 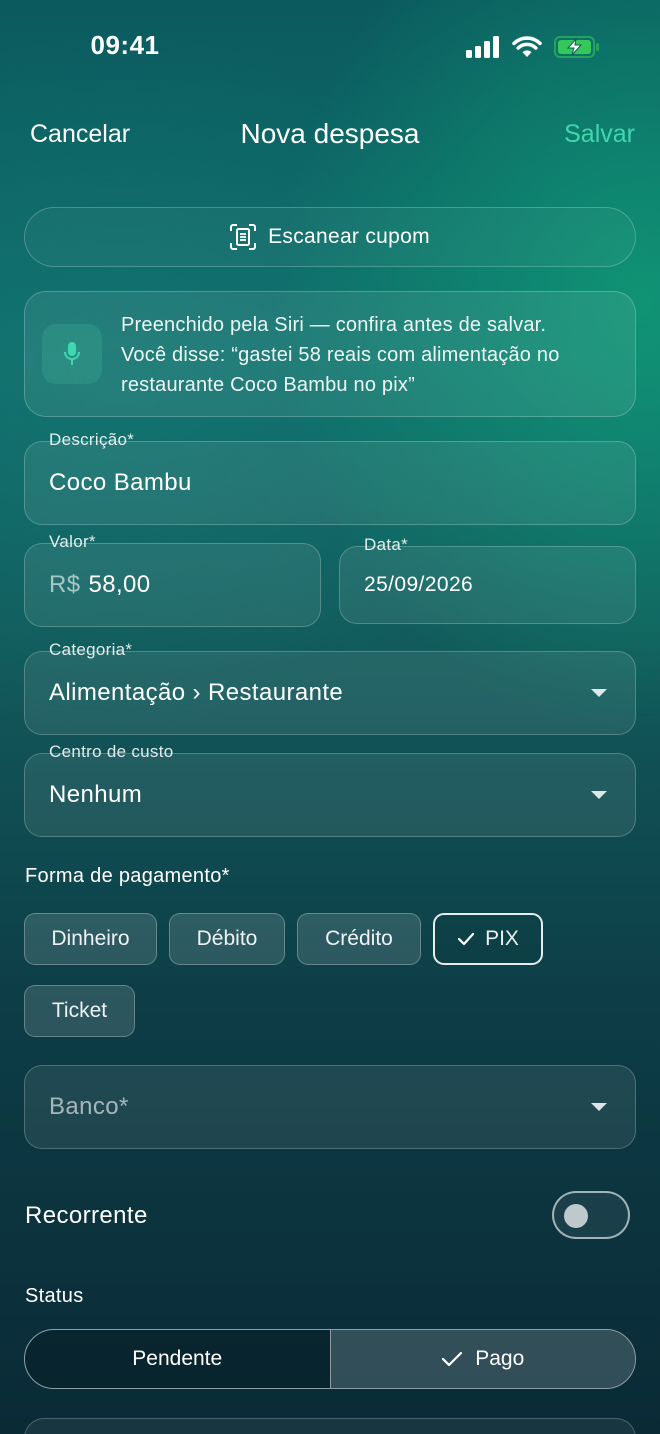 I want to click on status-time: 09:41, so click(x=125, y=45).